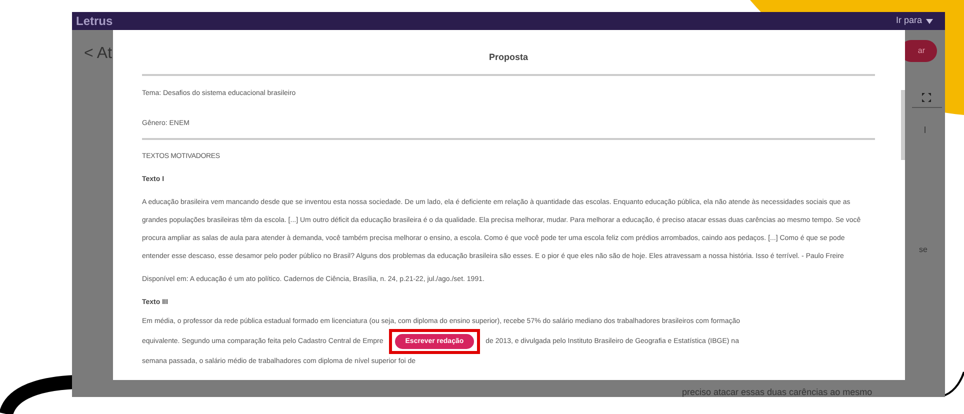  I want to click on expand-icon, so click(926, 97).